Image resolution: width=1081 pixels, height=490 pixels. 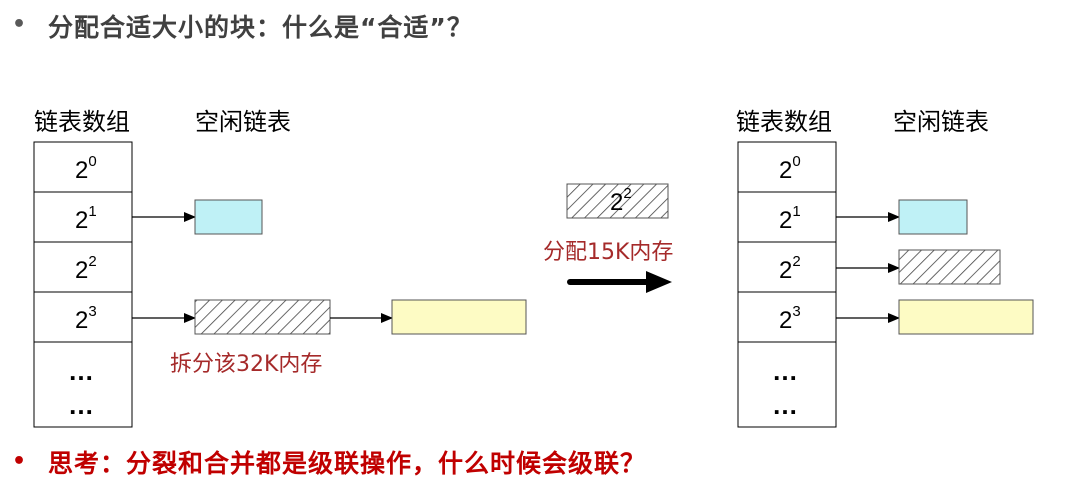 I want to click on left-cyan-block, so click(x=228, y=217).